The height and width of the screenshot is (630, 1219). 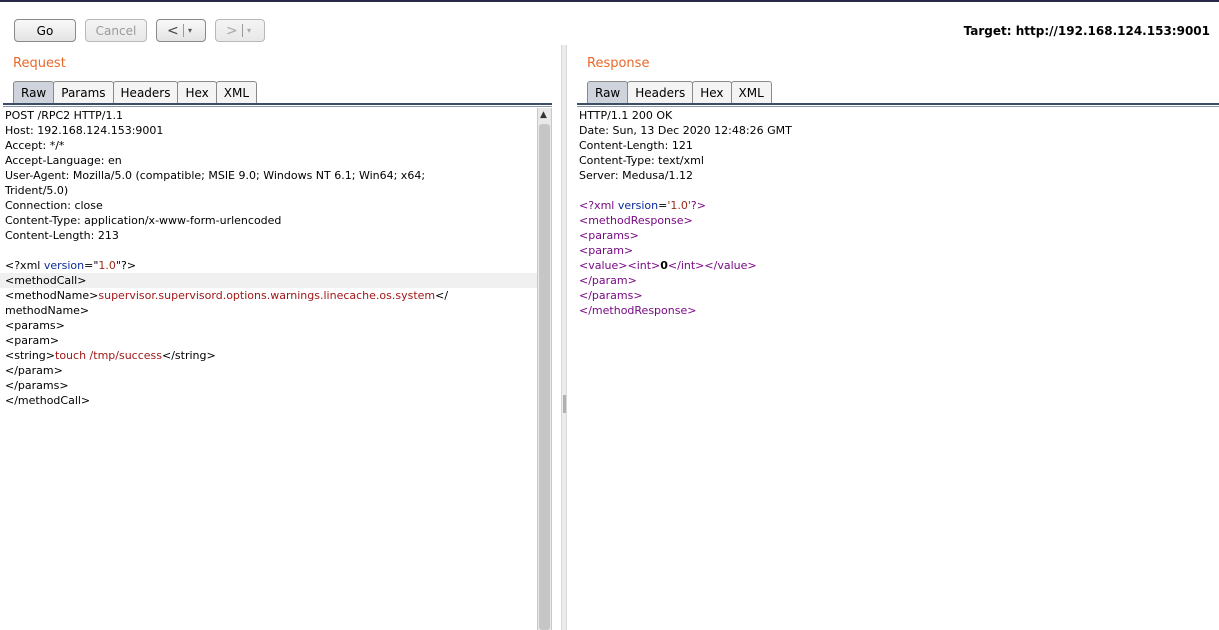 What do you see at coordinates (83, 92) in the screenshot?
I see `request-tab-params: Params` at bounding box center [83, 92].